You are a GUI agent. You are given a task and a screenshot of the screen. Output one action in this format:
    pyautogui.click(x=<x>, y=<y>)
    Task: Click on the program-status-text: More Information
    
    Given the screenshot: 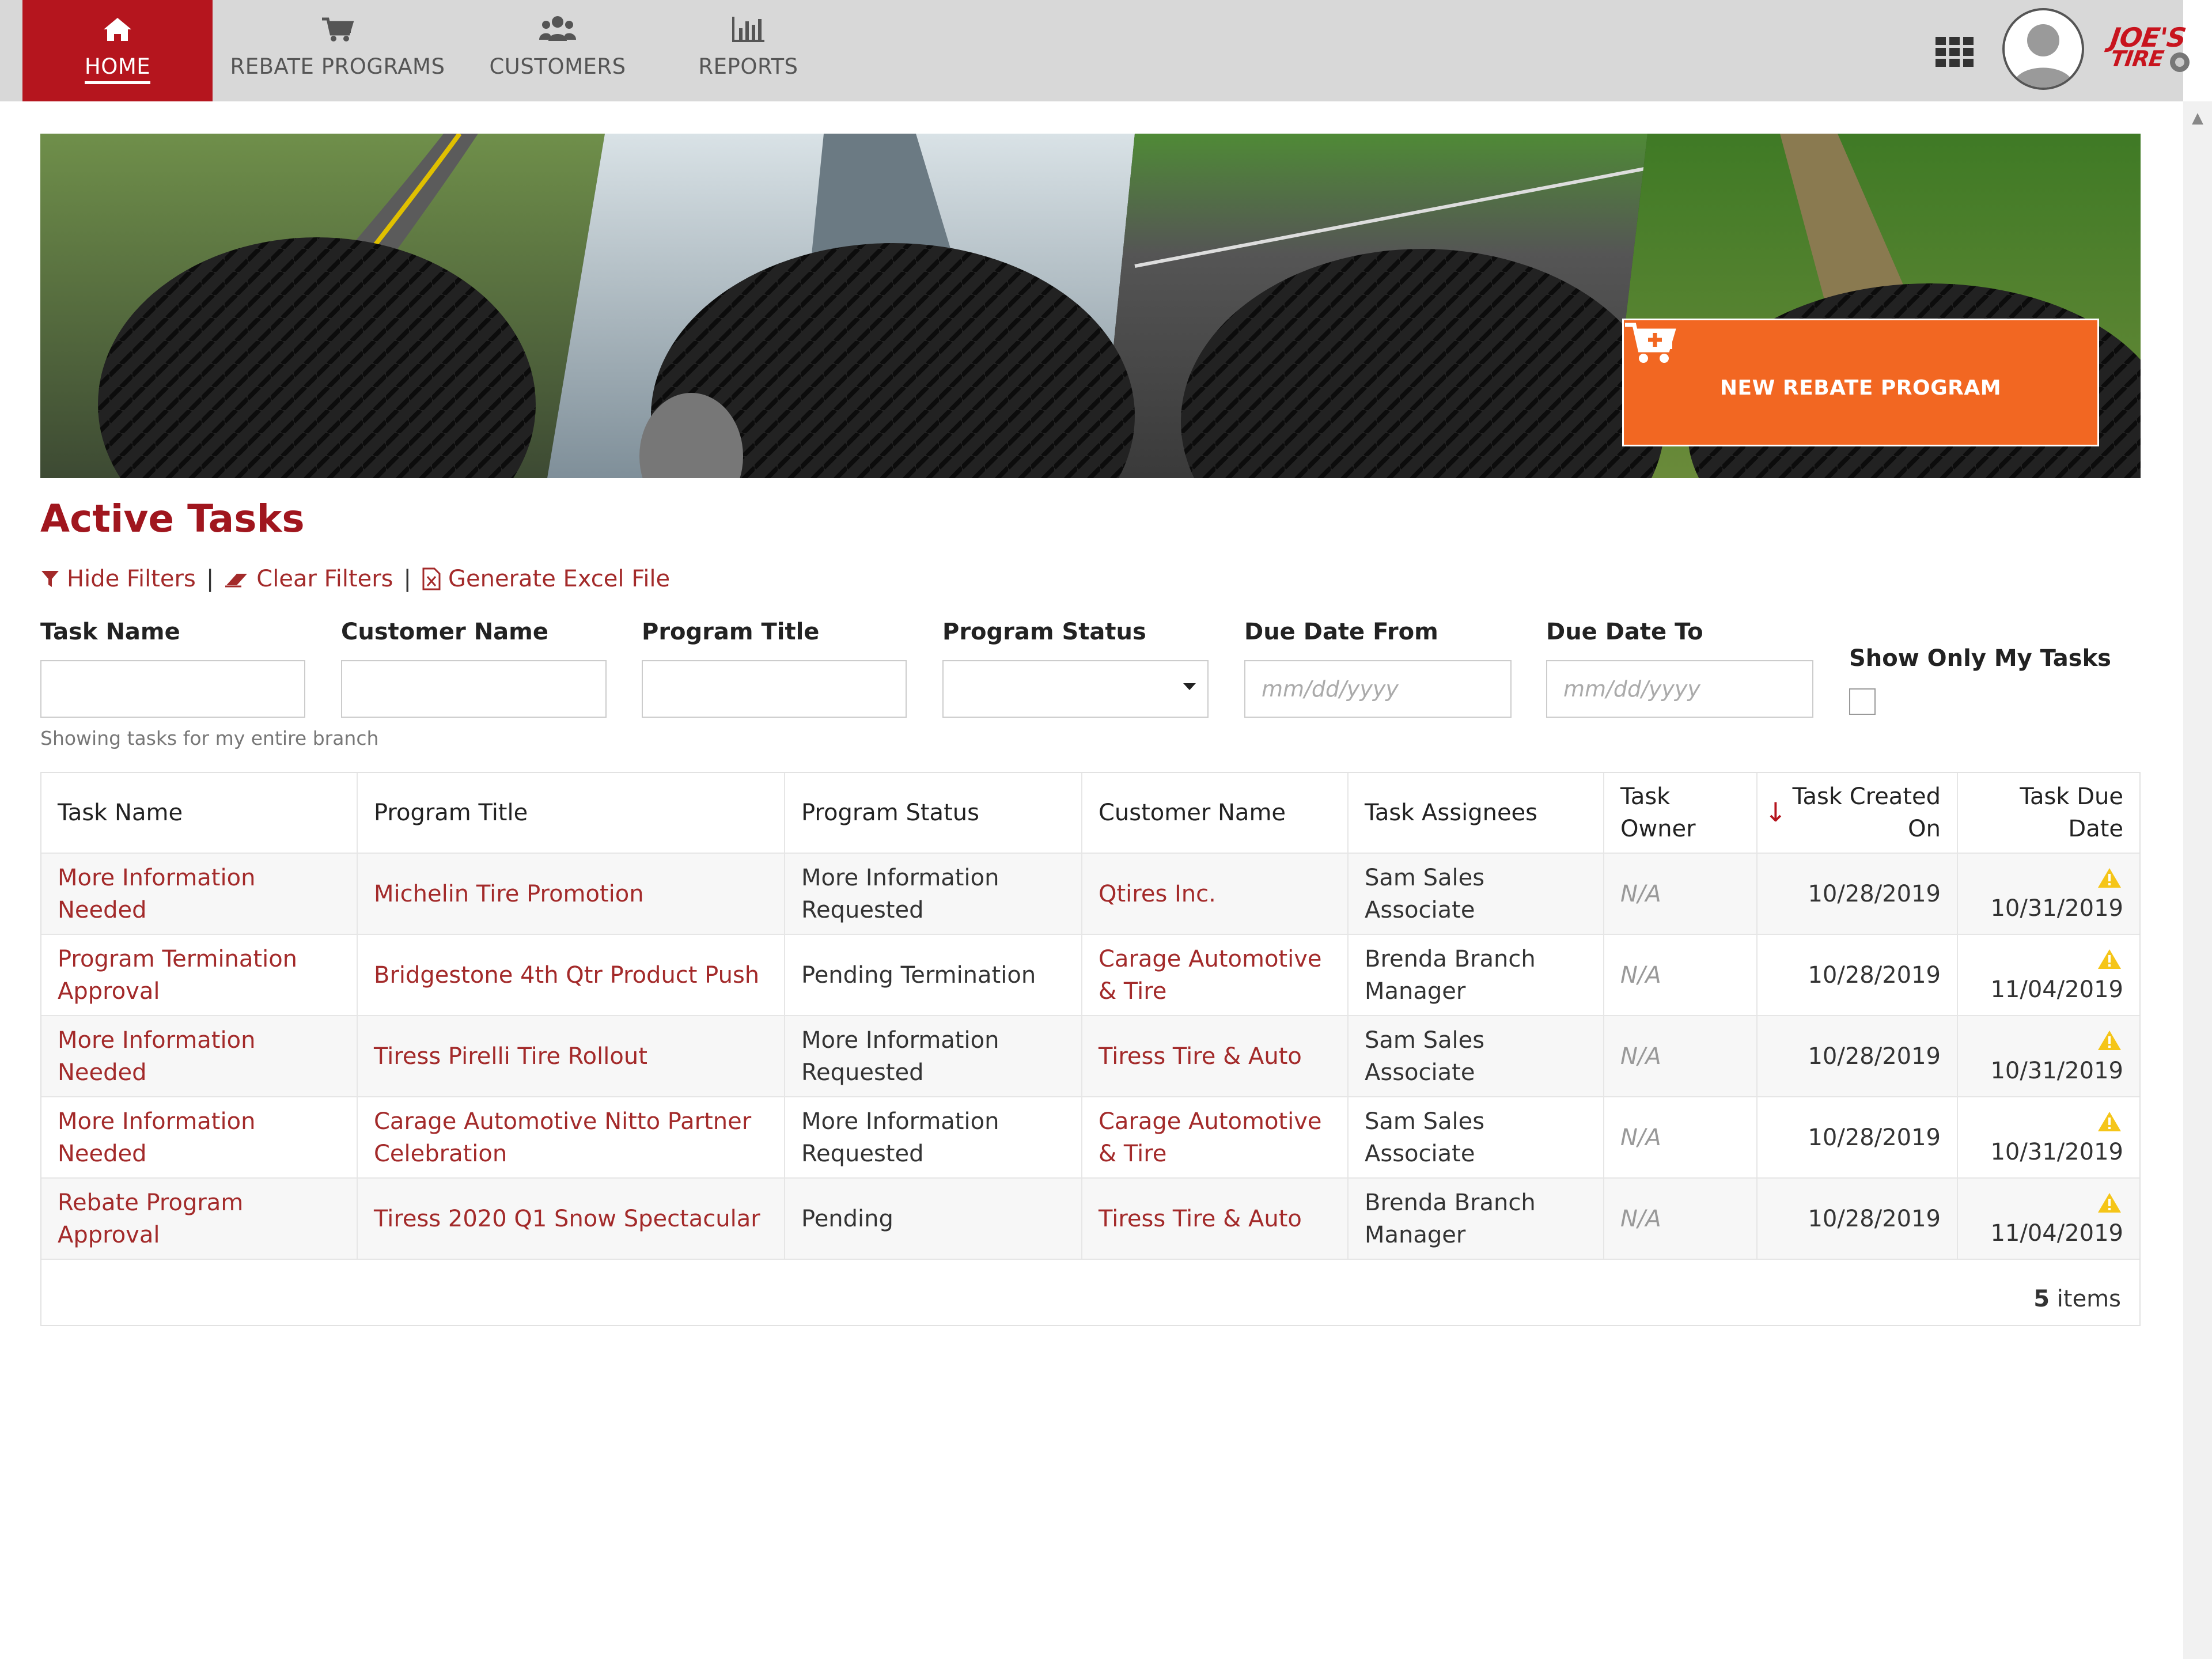 What is the action you would take?
    pyautogui.click(x=900, y=1121)
    